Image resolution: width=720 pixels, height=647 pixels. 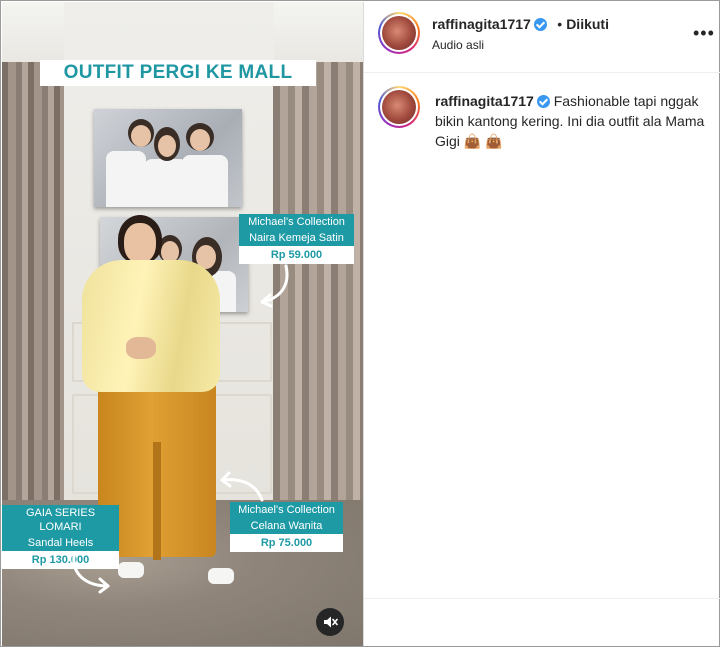 I want to click on yellow-satin-blouse, so click(x=151, y=326).